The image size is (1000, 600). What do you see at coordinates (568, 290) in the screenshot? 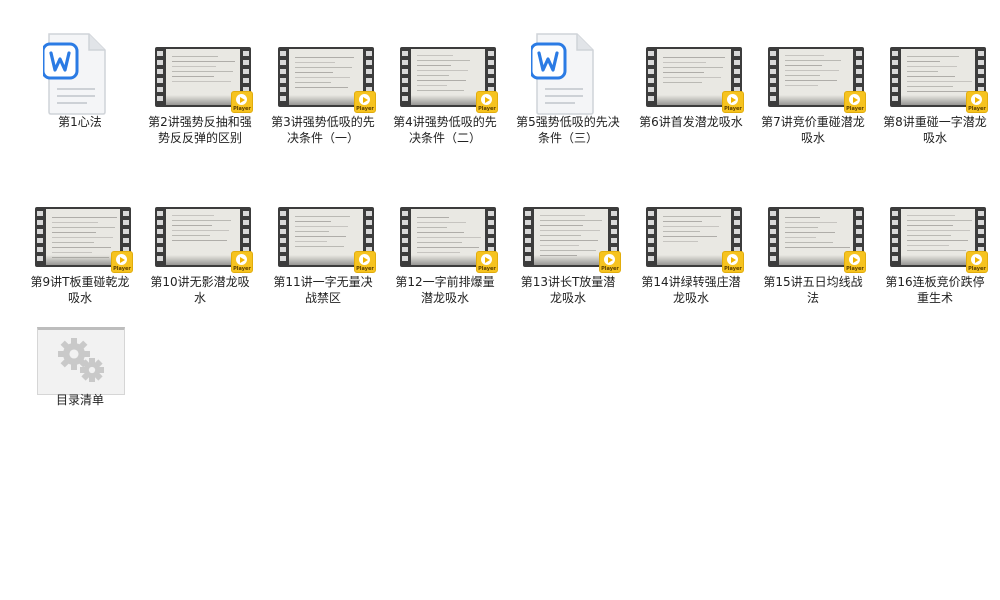
I see `file-name: 第13讲长T放量潜龙吸水` at bounding box center [568, 290].